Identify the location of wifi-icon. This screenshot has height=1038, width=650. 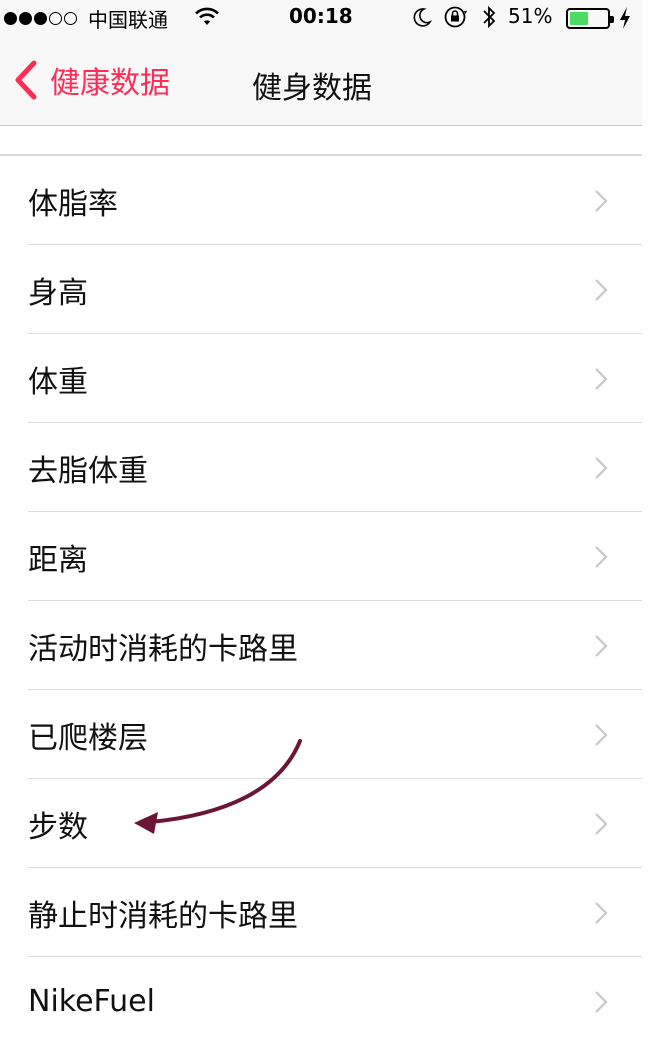
(207, 19).